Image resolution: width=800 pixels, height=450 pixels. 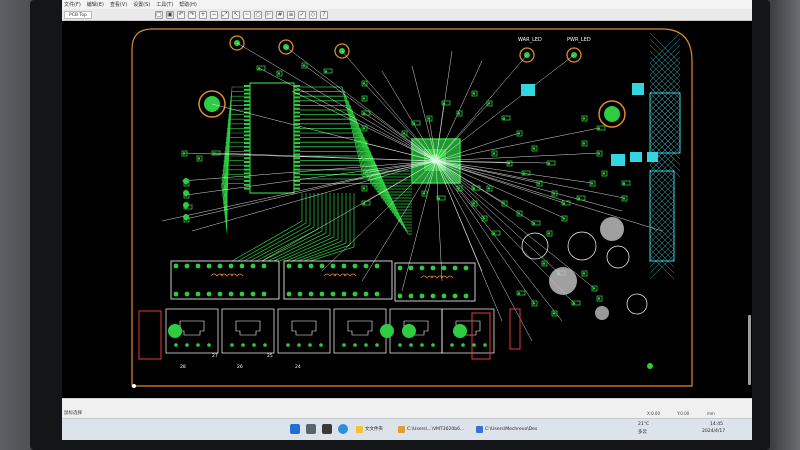 What do you see at coordinates (270, 356) in the screenshot?
I see `pin-label: 25` at bounding box center [270, 356].